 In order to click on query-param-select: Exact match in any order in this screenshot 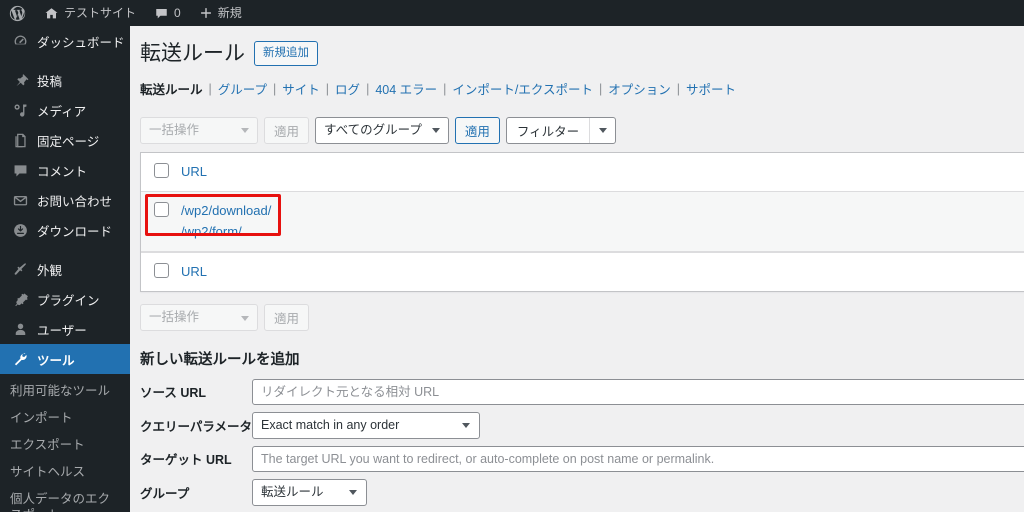, I will do `click(366, 425)`.